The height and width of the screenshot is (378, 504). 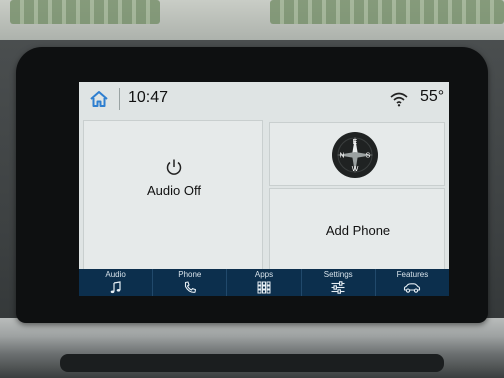 What do you see at coordinates (99, 99) in the screenshot?
I see `home-icon` at bounding box center [99, 99].